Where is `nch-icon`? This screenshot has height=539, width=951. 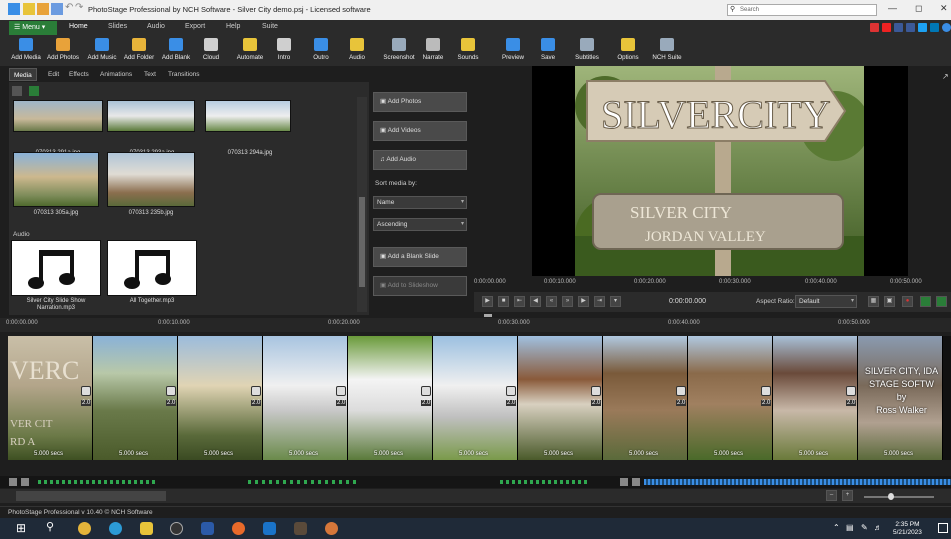
nch-icon is located at coordinates (874, 27).